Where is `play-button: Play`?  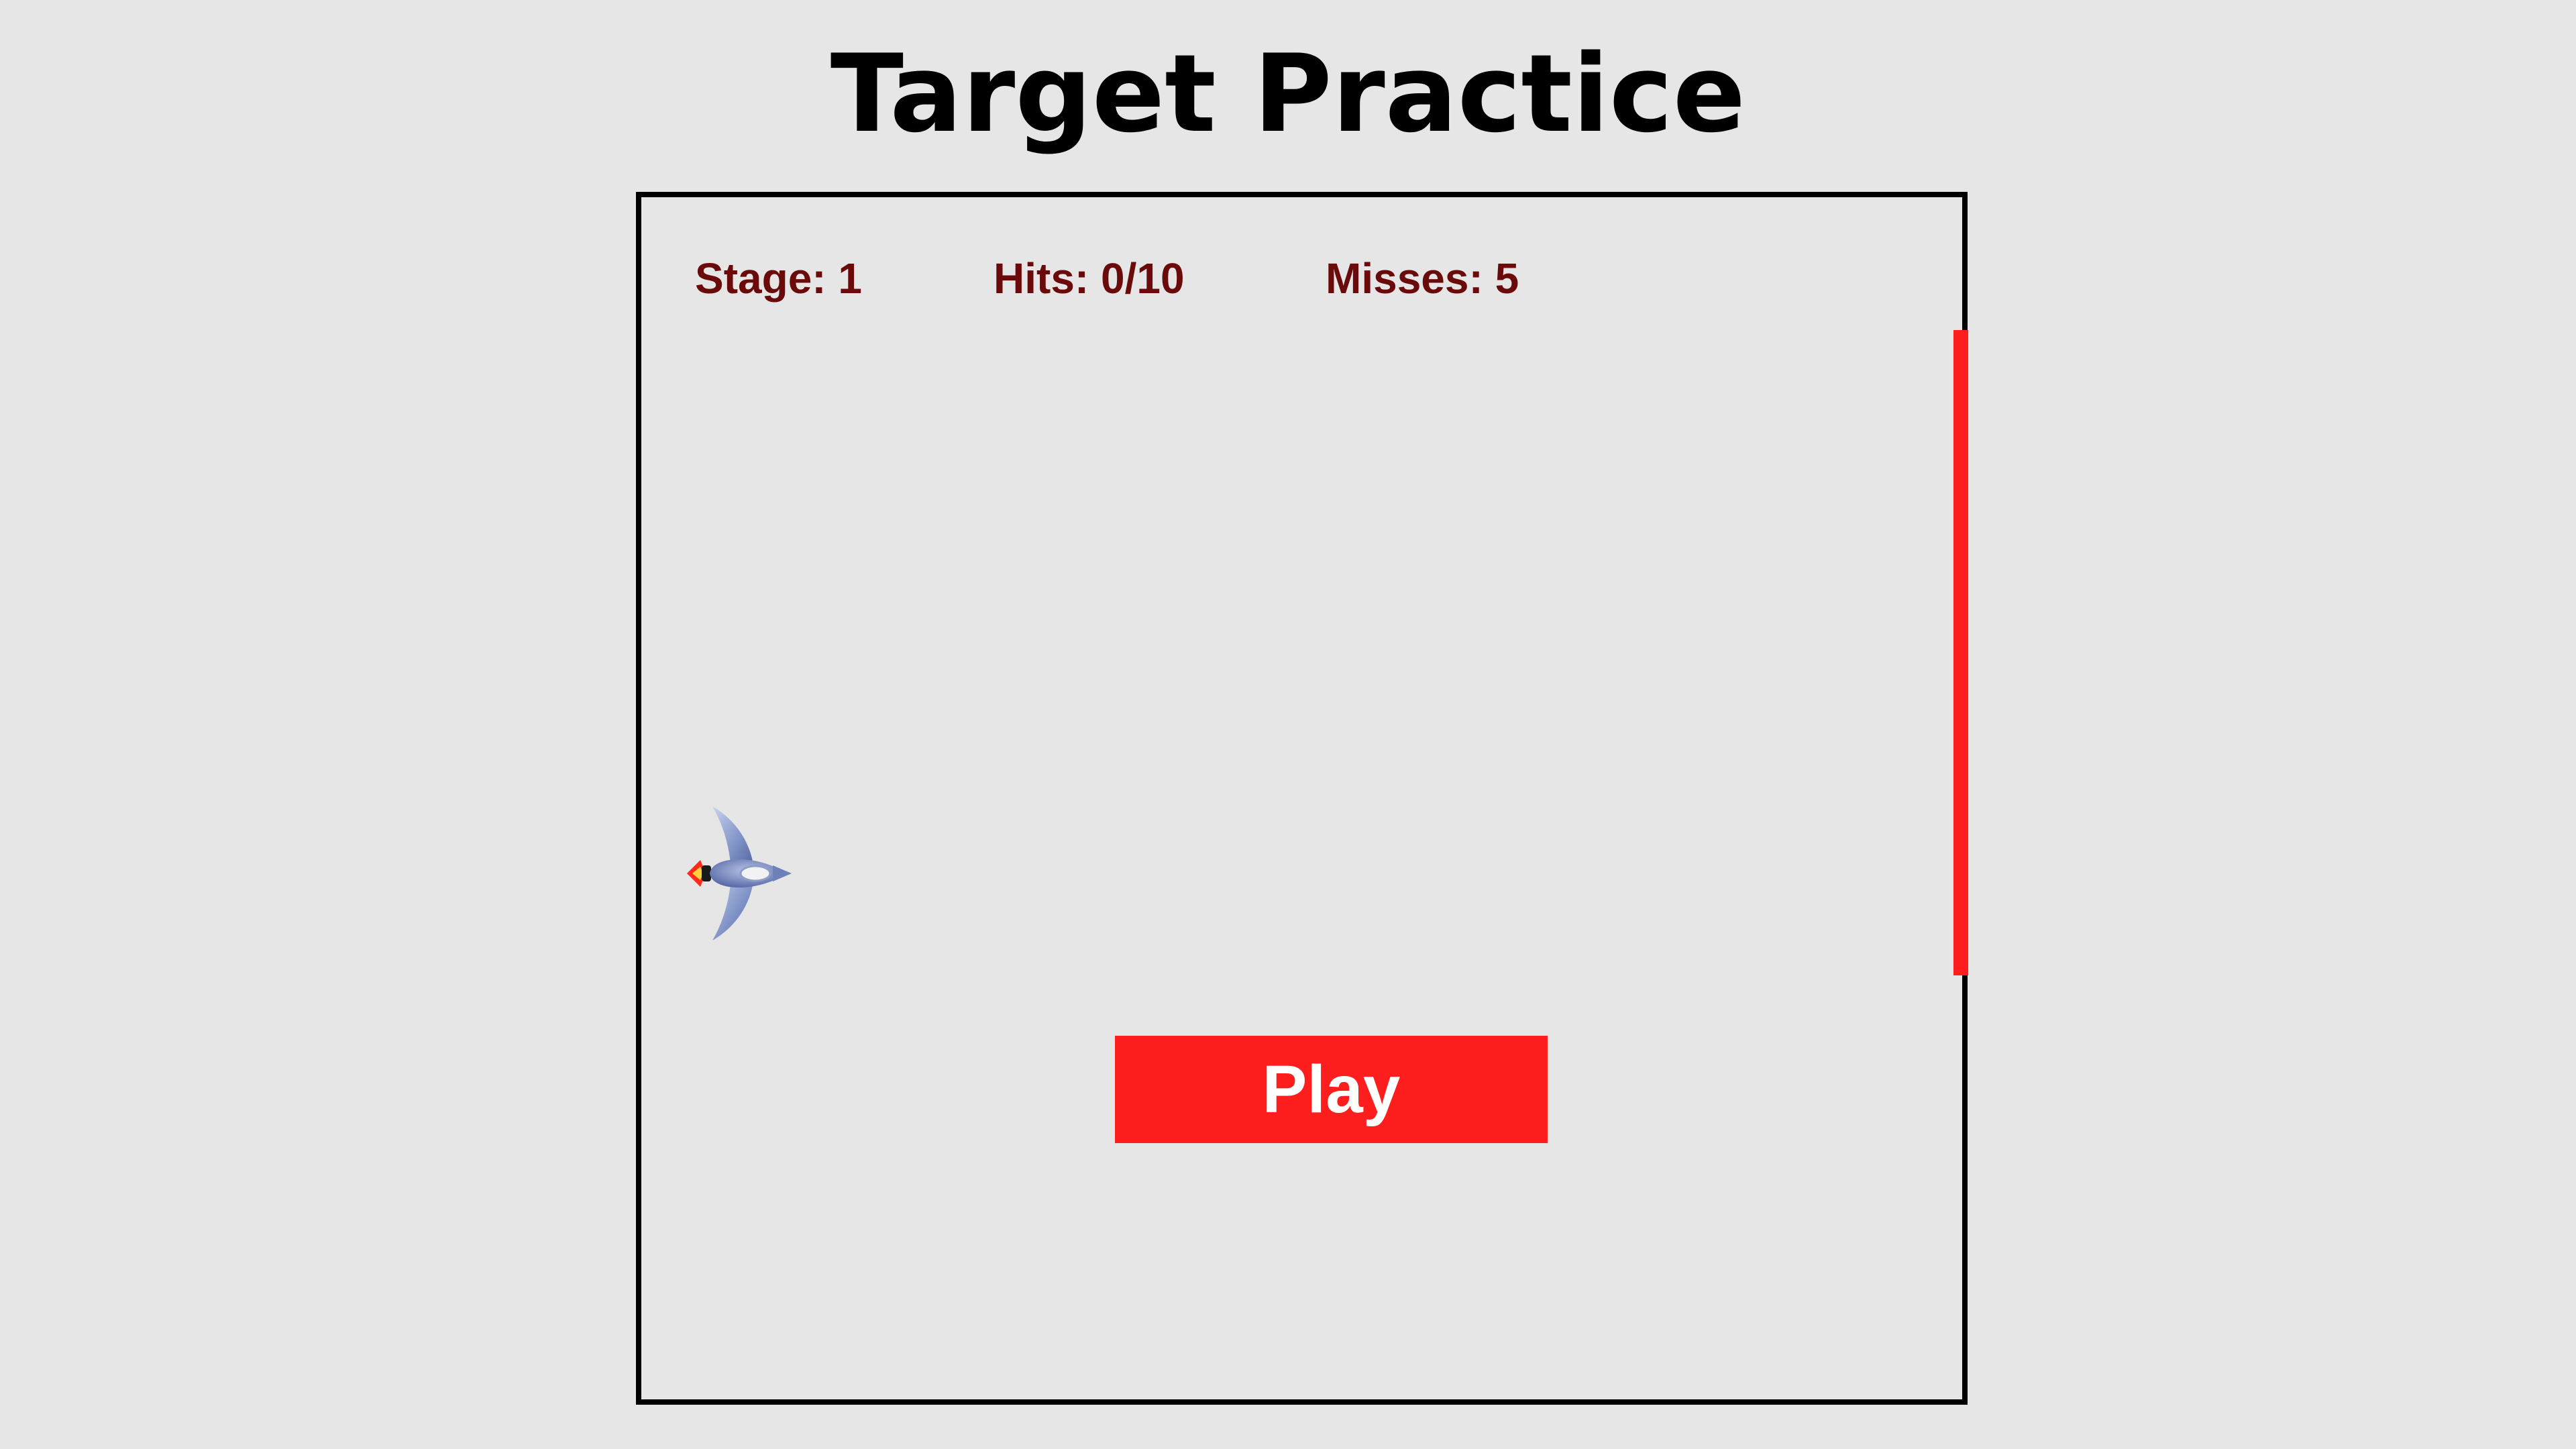 play-button: Play is located at coordinates (1331, 1089).